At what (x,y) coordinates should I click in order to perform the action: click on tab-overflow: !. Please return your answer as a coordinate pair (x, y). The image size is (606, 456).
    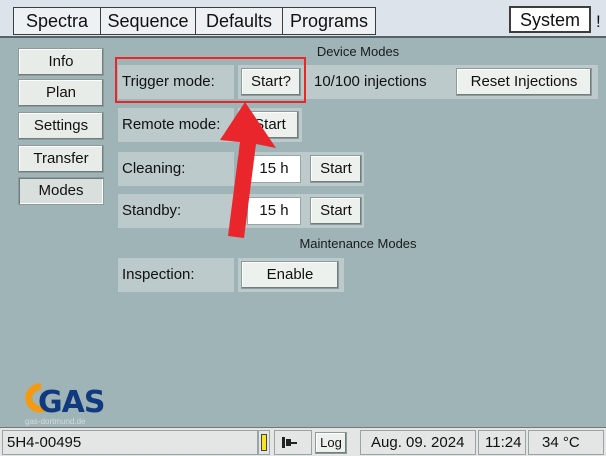
    Looking at the image, I should click on (598, 22).